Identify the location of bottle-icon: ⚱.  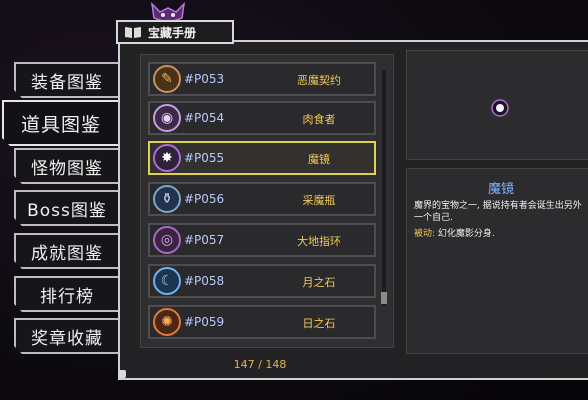
(167, 199).